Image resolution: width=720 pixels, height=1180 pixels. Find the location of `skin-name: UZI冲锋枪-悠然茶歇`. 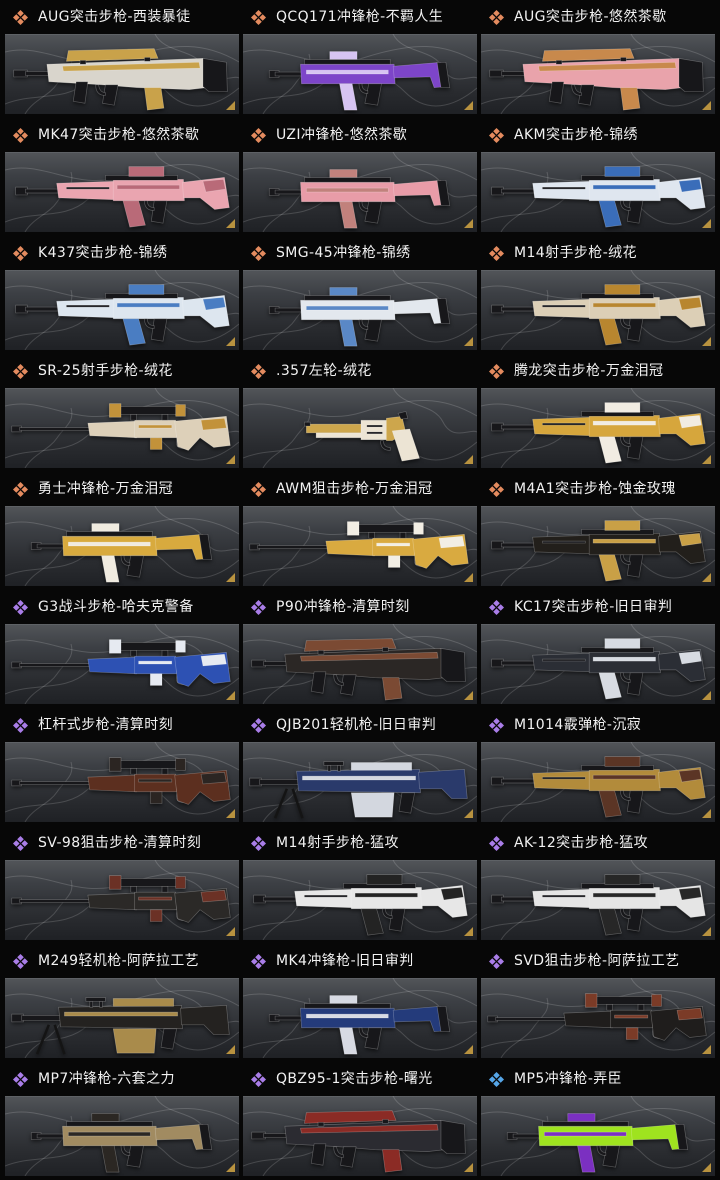

skin-name: UZI冲锋枪-悠然茶歇 is located at coordinates (342, 135).